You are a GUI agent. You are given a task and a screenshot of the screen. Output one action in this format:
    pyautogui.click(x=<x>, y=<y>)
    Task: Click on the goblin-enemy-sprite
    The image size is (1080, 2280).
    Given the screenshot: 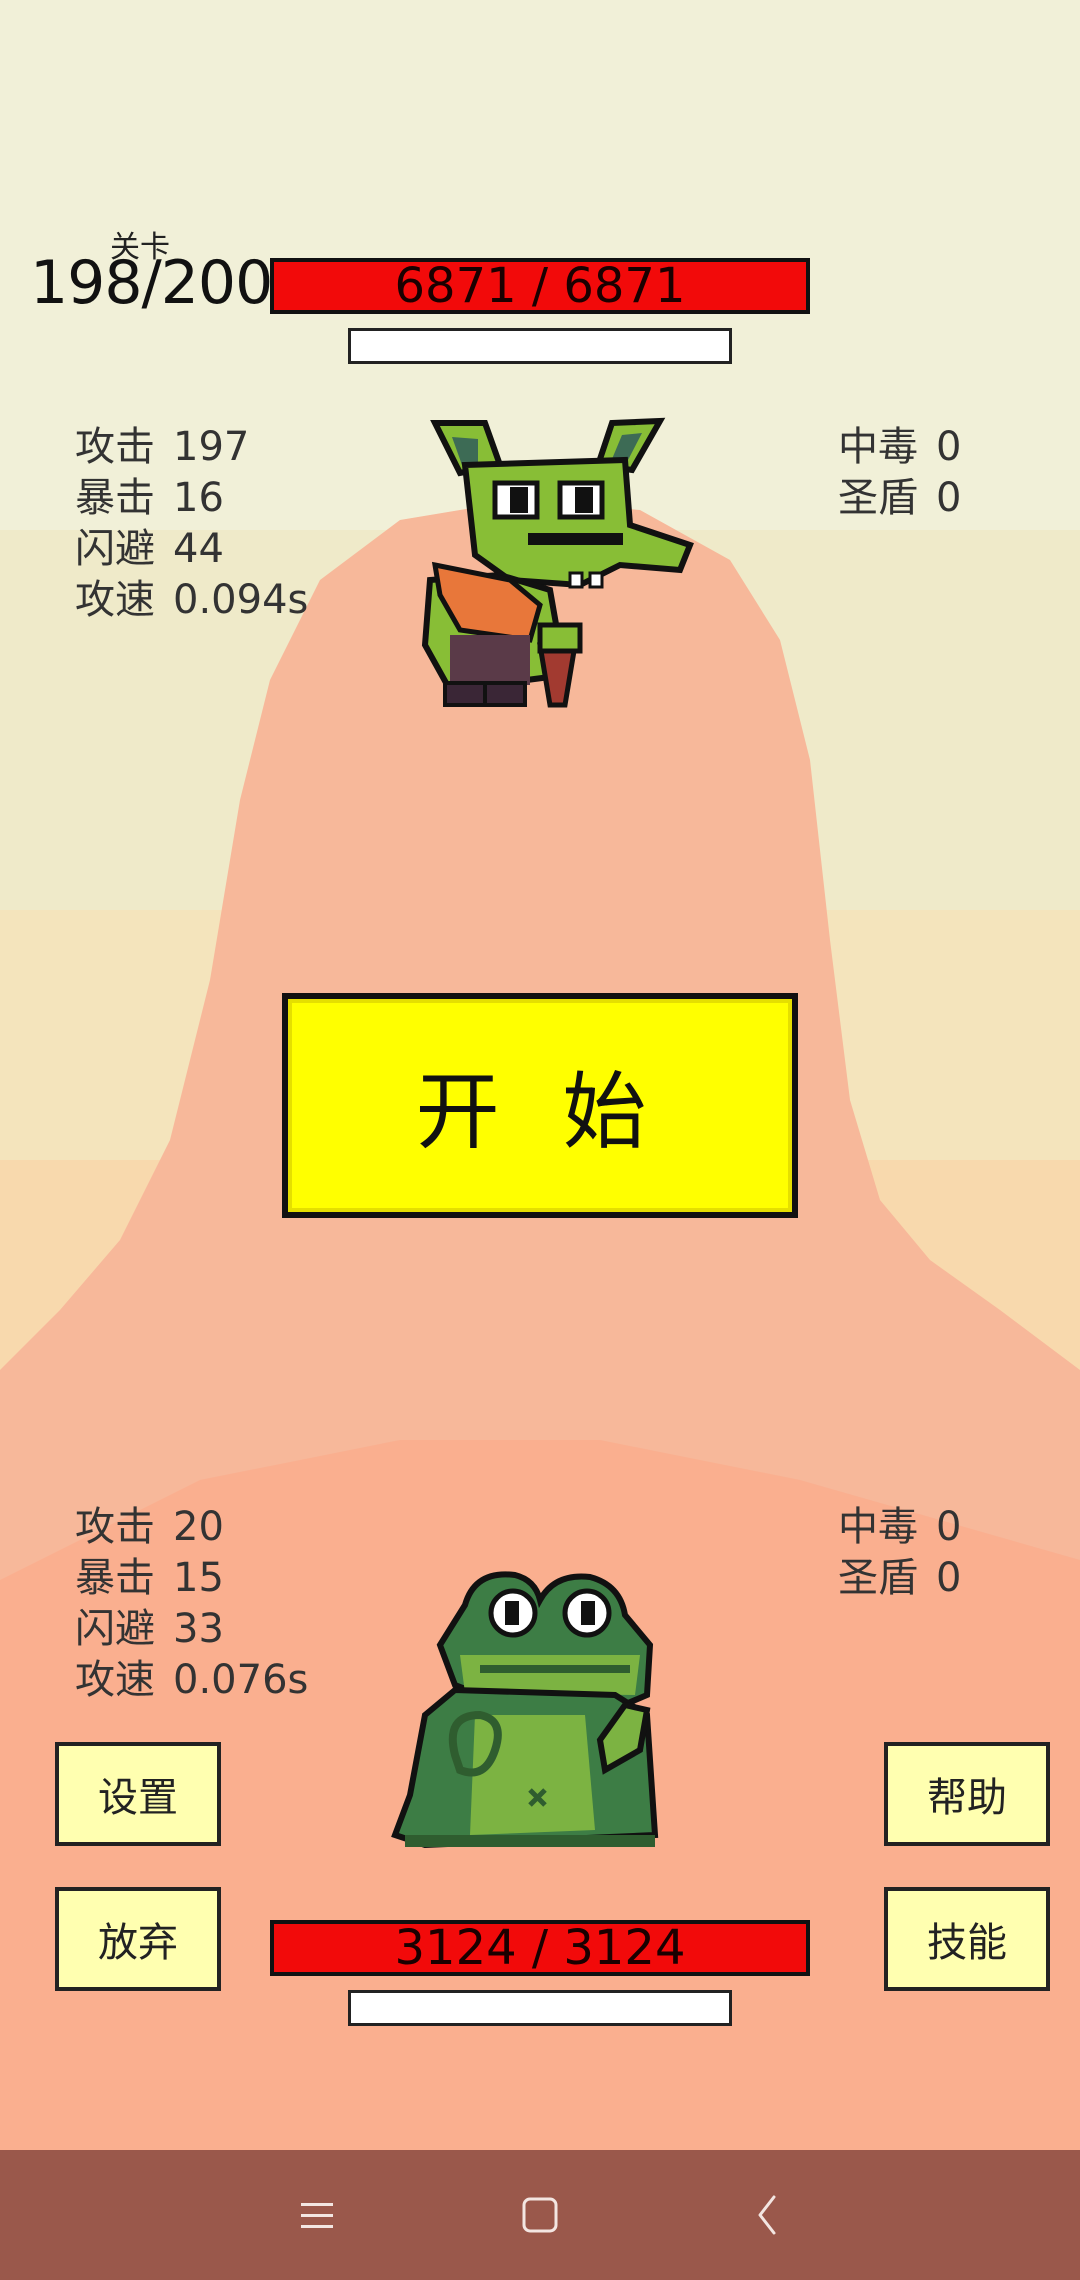 What is the action you would take?
    pyautogui.click(x=557, y=562)
    